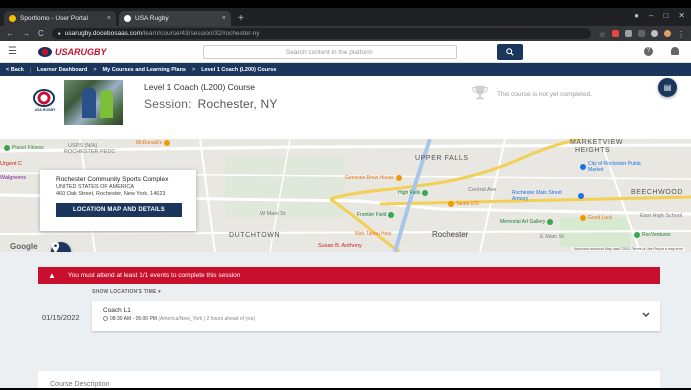  I want to click on reload-icon: C, so click(41, 33).